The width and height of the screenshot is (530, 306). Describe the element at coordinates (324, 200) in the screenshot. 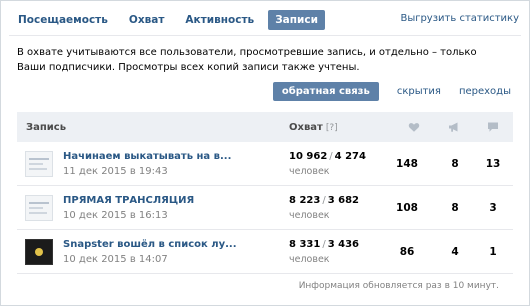

I see `reach-value: 8 223/3 682` at that location.